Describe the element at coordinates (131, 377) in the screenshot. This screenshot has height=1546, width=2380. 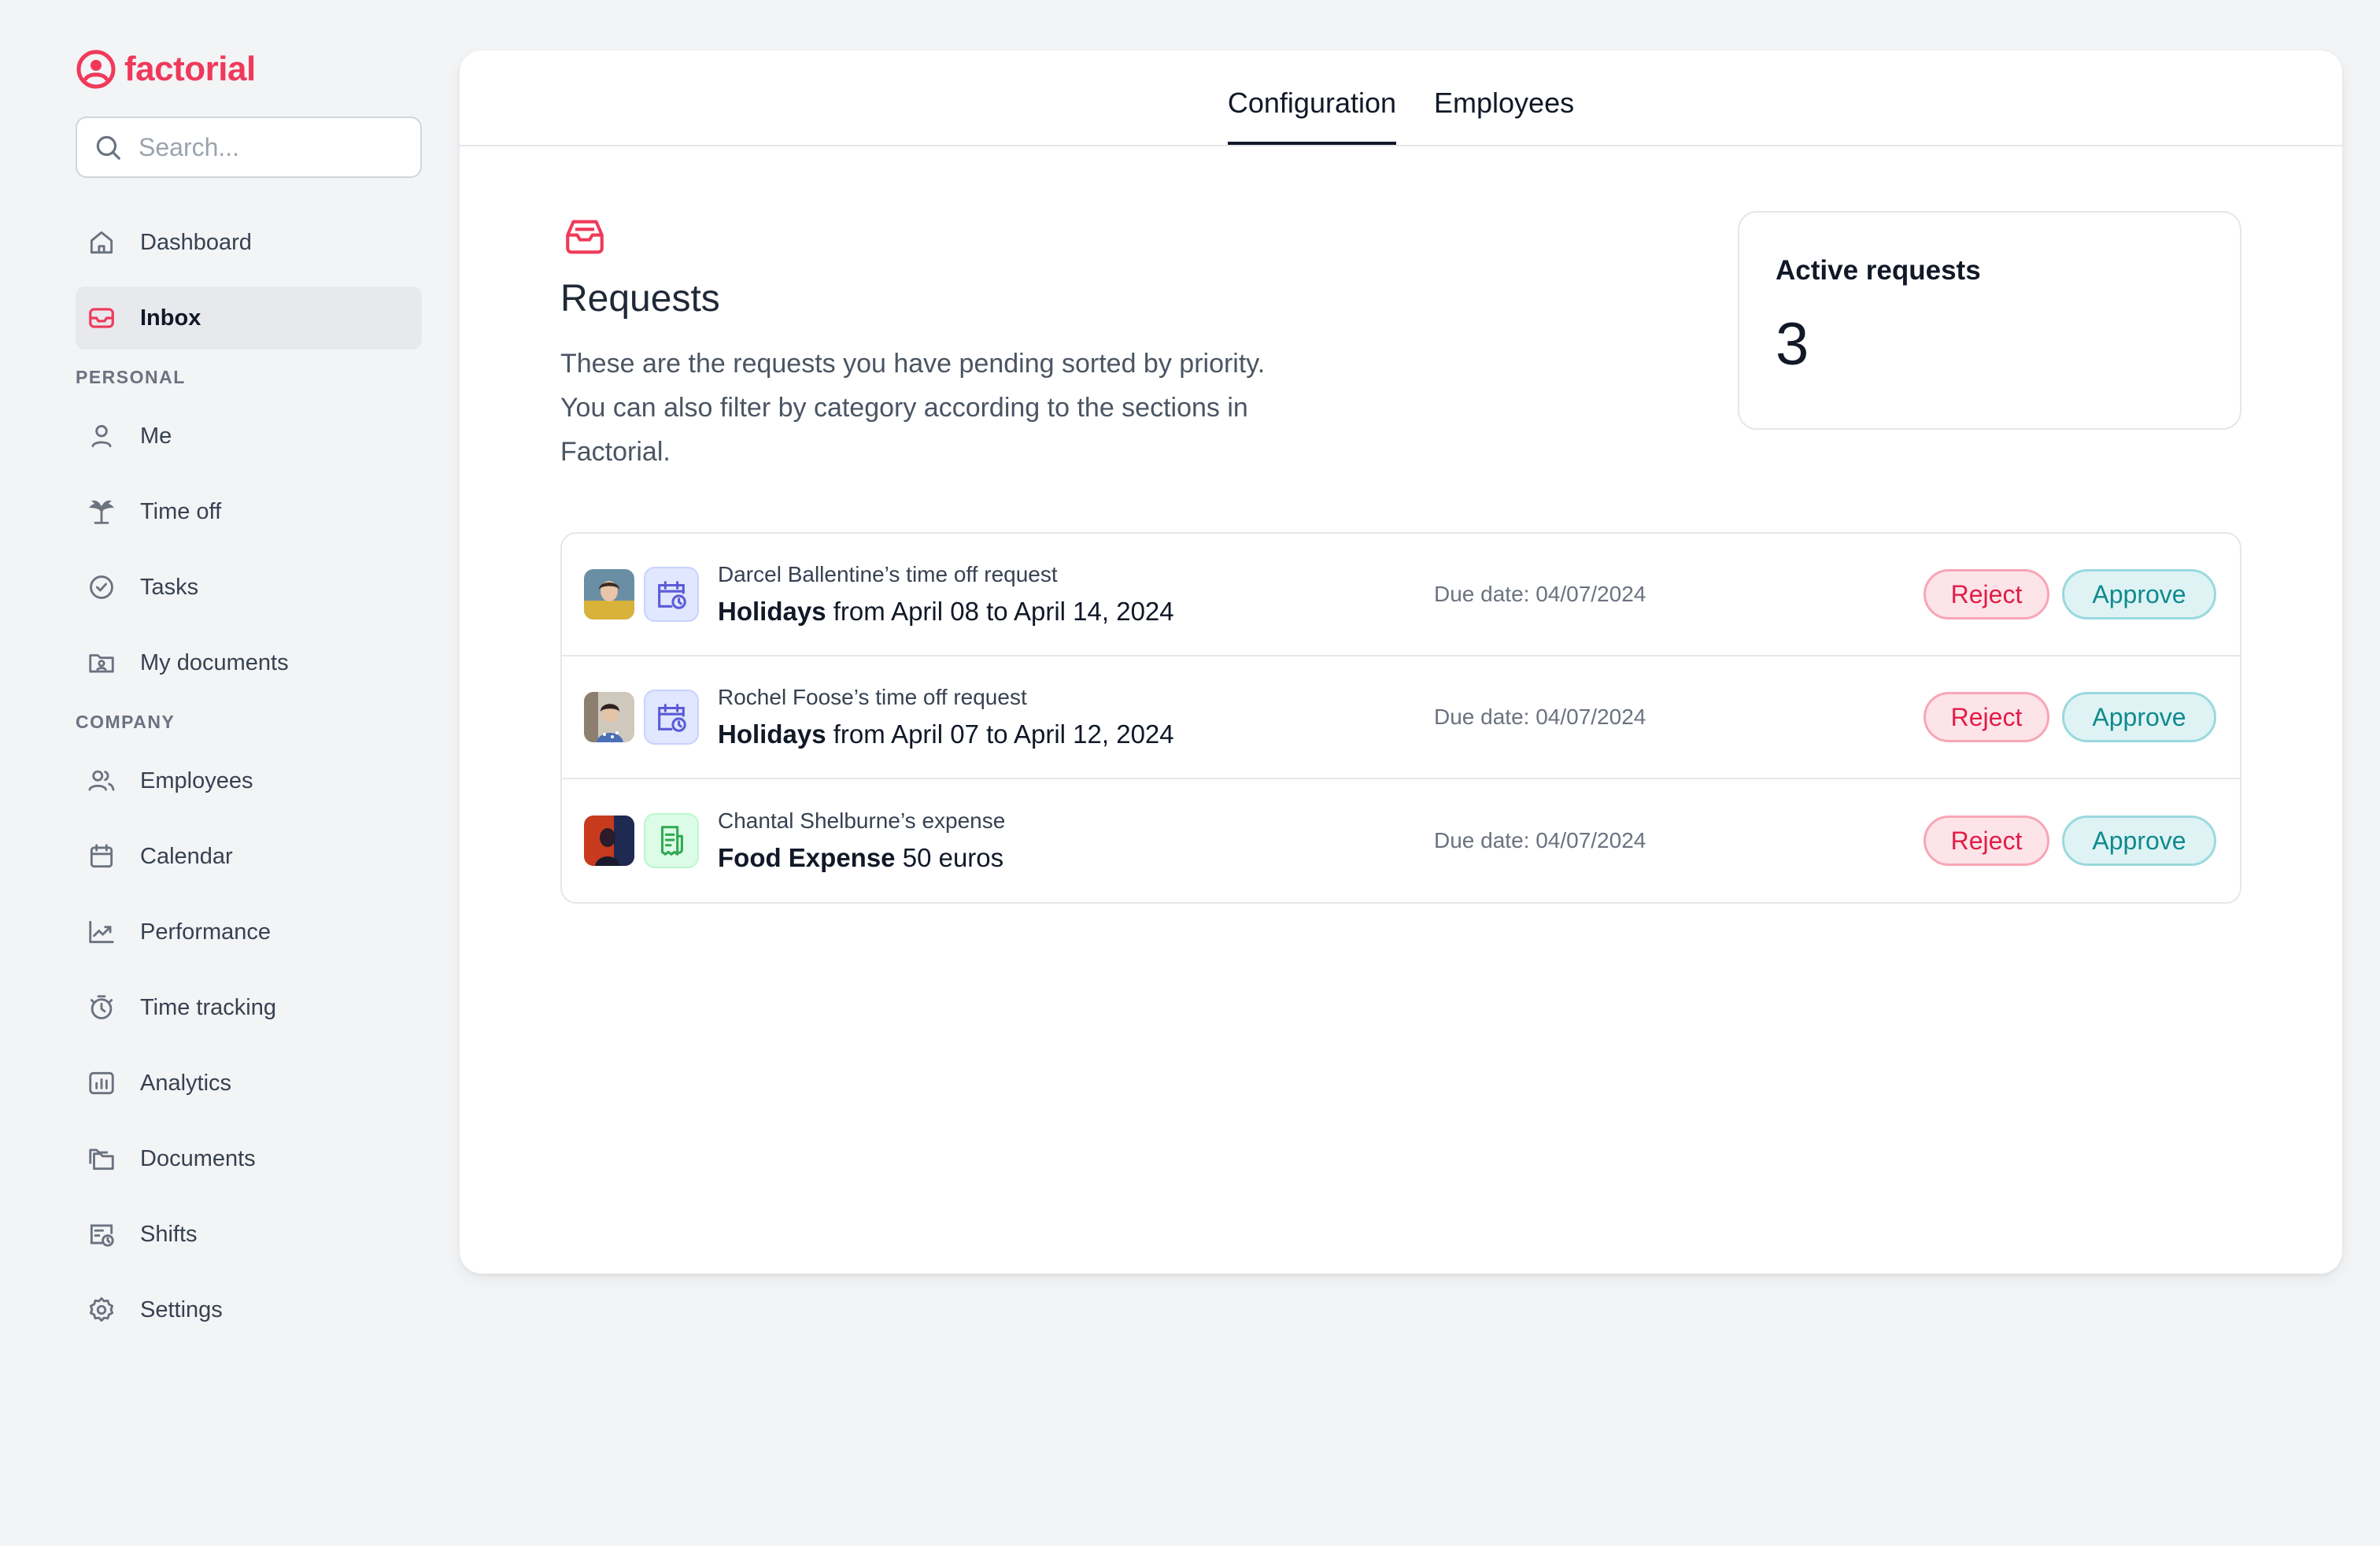
I see `section-label-personal: PERSONAL` at that location.